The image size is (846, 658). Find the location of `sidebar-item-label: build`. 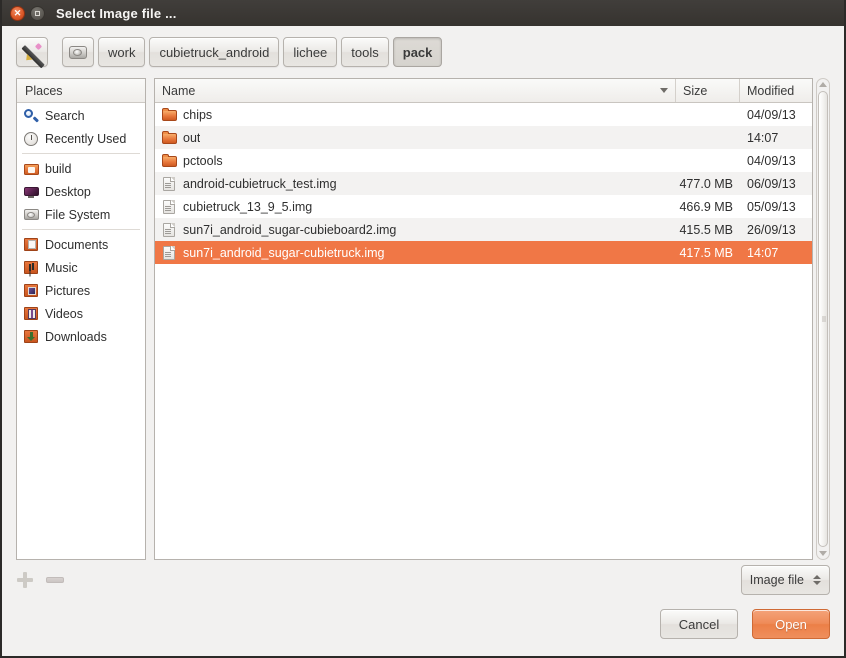

sidebar-item-label: build is located at coordinates (58, 168).